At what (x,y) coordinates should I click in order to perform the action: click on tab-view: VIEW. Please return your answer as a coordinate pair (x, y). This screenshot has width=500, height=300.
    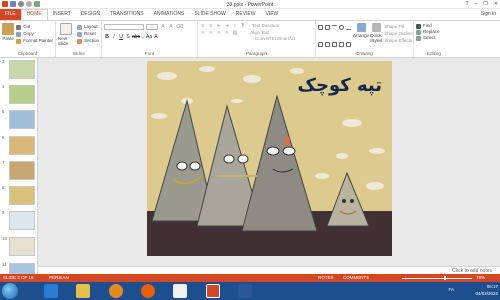
    Looking at the image, I should click on (272, 14).